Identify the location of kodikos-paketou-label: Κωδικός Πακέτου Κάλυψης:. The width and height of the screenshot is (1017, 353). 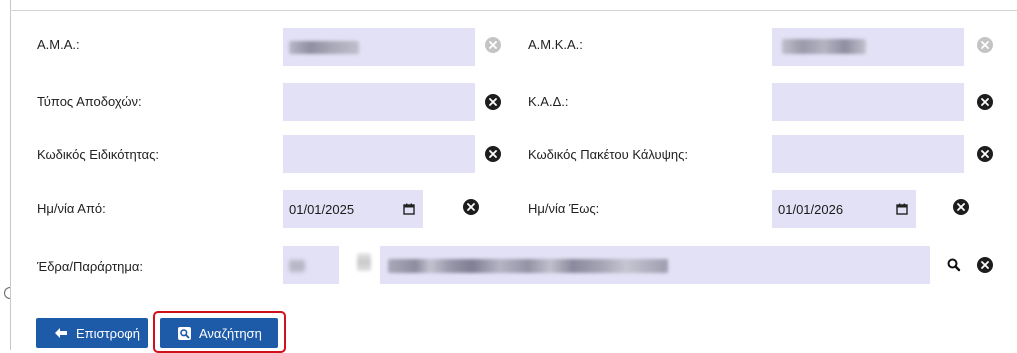
(608, 154).